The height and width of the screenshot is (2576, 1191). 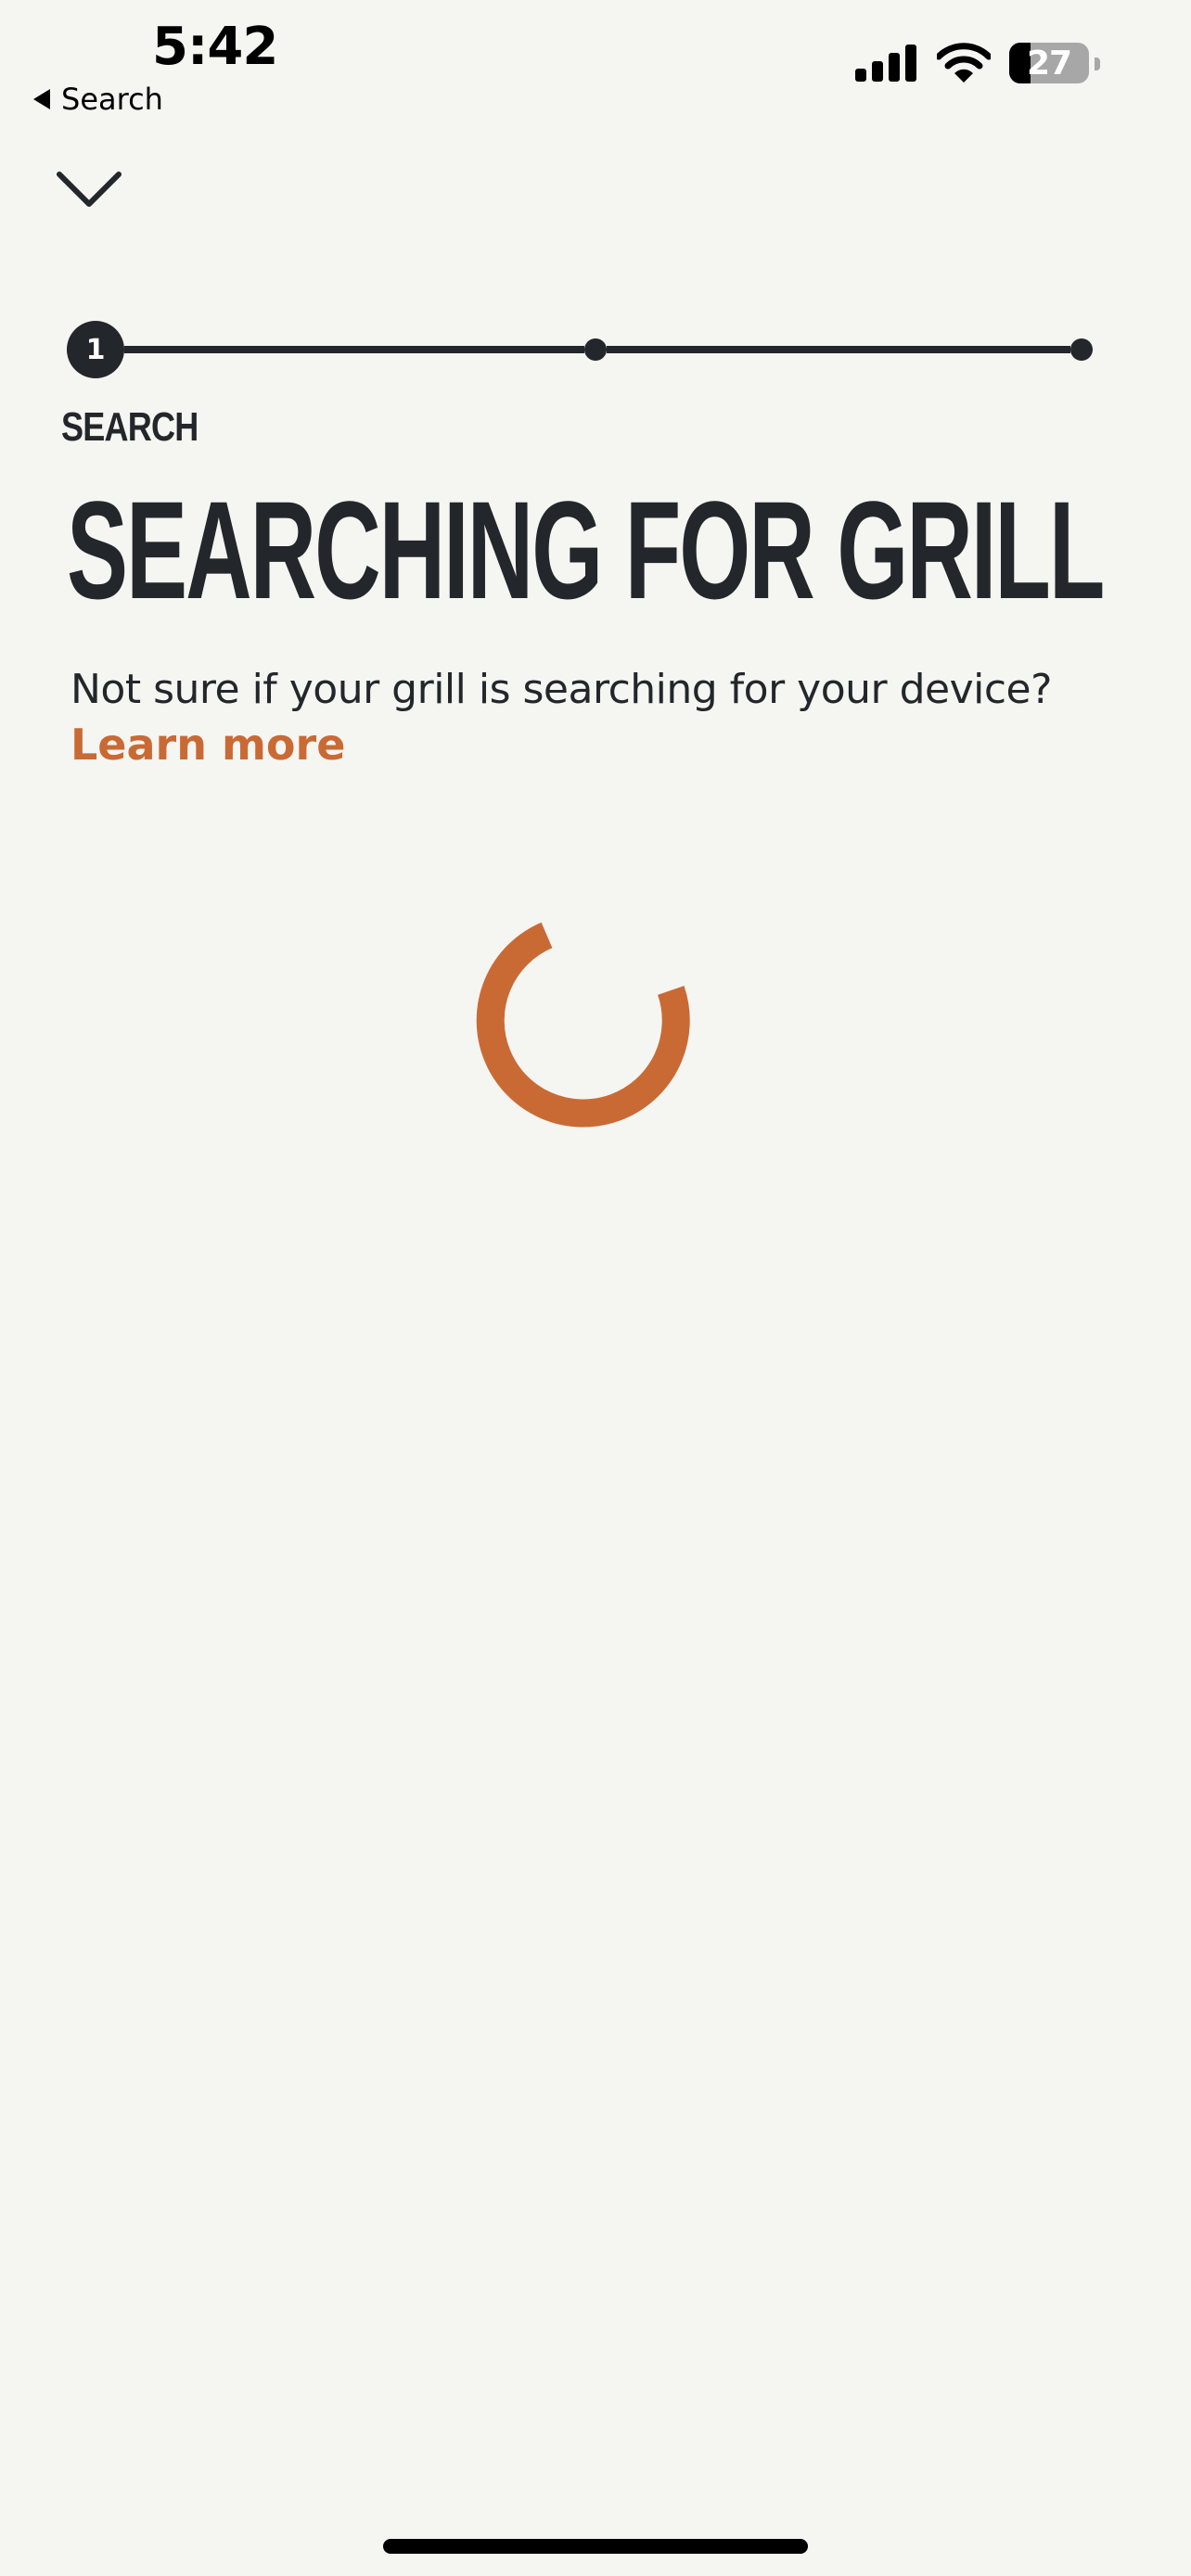 What do you see at coordinates (586, 550) in the screenshot?
I see `page-title: SEARCHING FOR GRILL` at bounding box center [586, 550].